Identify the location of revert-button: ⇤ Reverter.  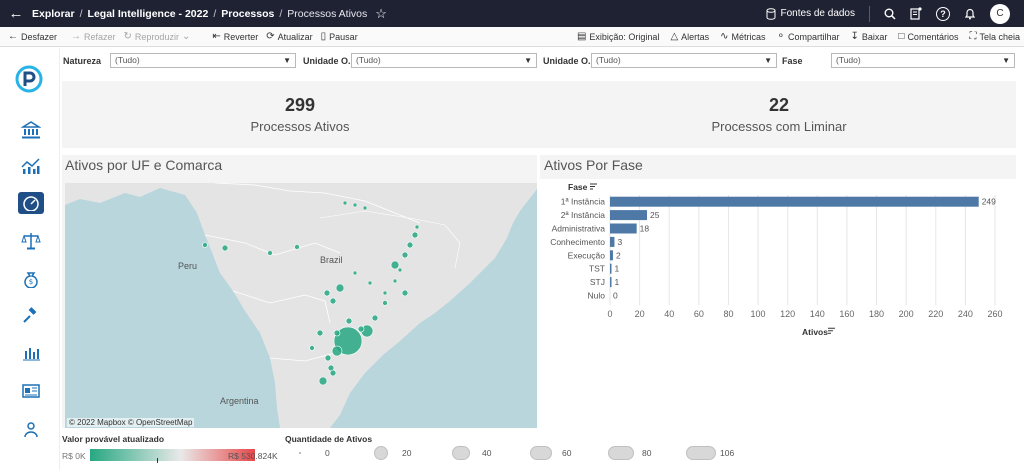
(235, 36).